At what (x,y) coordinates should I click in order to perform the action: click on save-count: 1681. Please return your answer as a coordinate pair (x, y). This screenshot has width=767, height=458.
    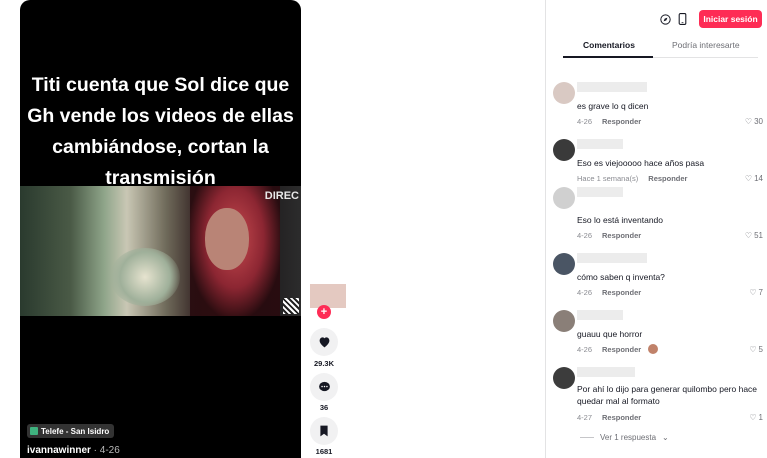
    Looking at the image, I should click on (324, 451).